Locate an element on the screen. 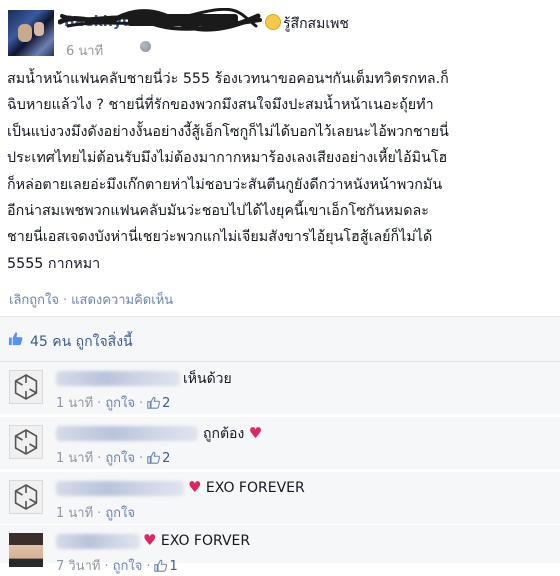 The width and height of the screenshot is (560, 576). comment-time: 7 วินาที is located at coordinates (78, 566).